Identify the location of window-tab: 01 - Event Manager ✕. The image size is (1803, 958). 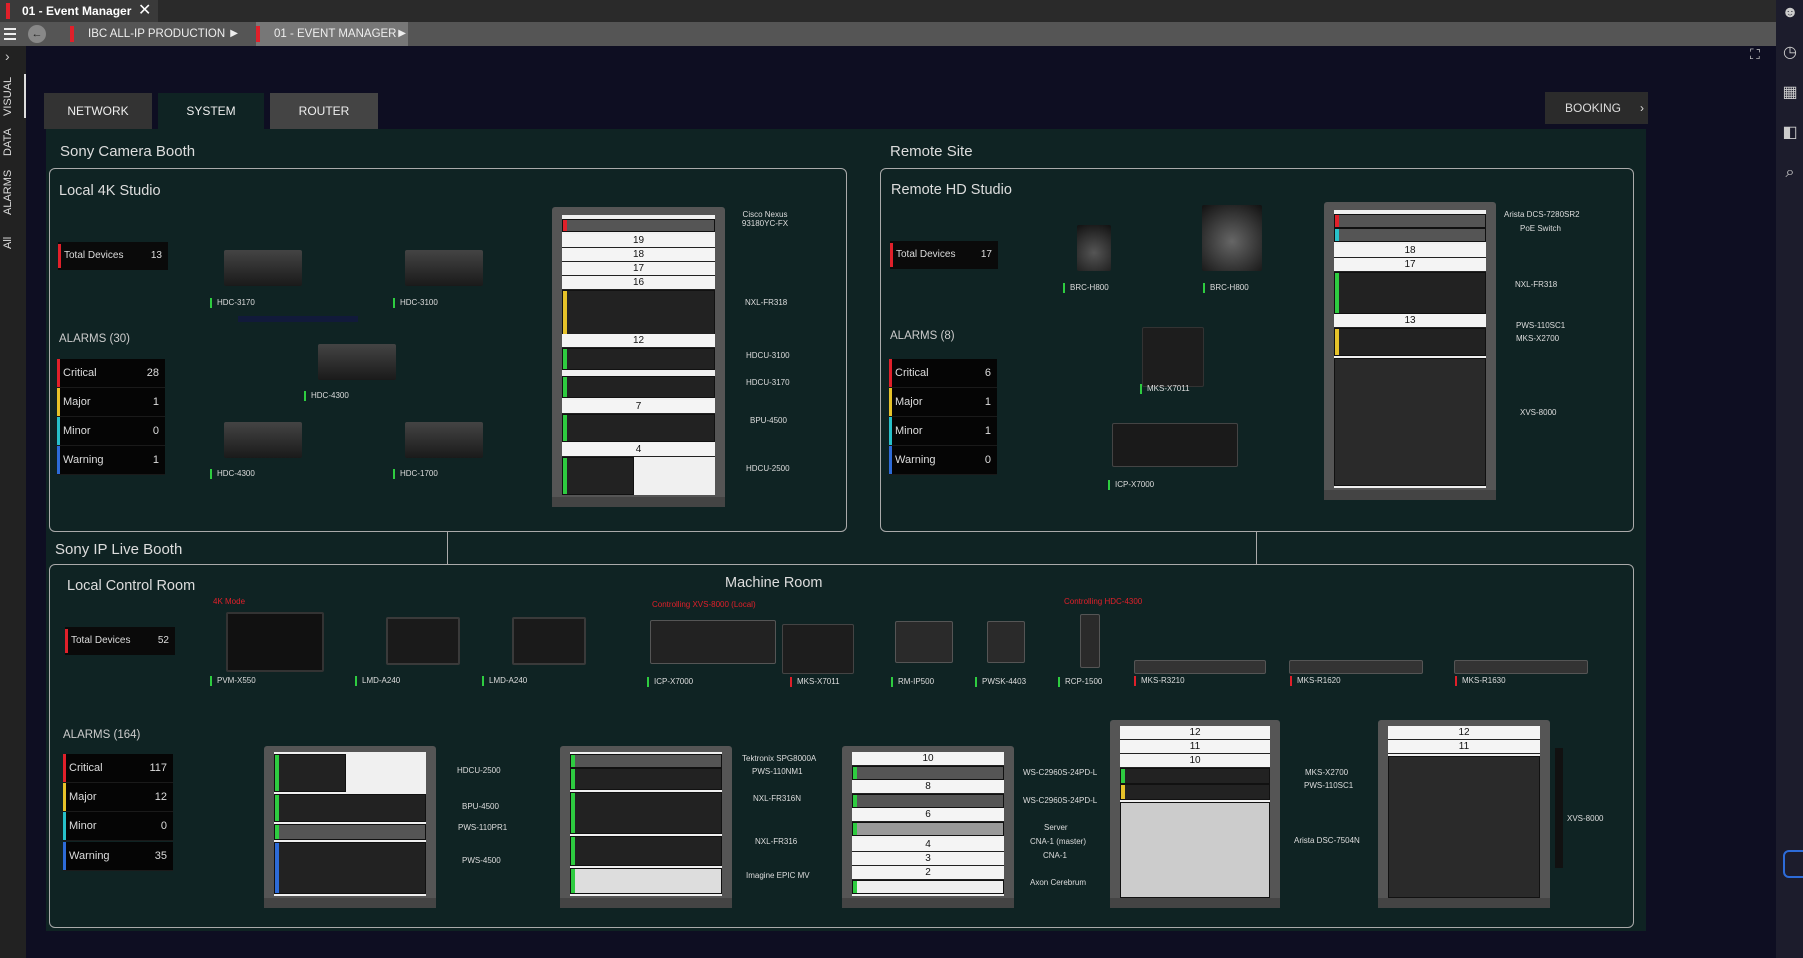
(79, 11).